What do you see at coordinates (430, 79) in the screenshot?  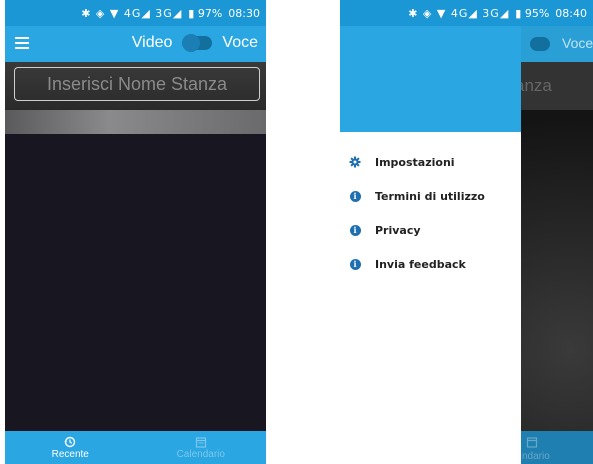 I see `drawer-header` at bounding box center [430, 79].